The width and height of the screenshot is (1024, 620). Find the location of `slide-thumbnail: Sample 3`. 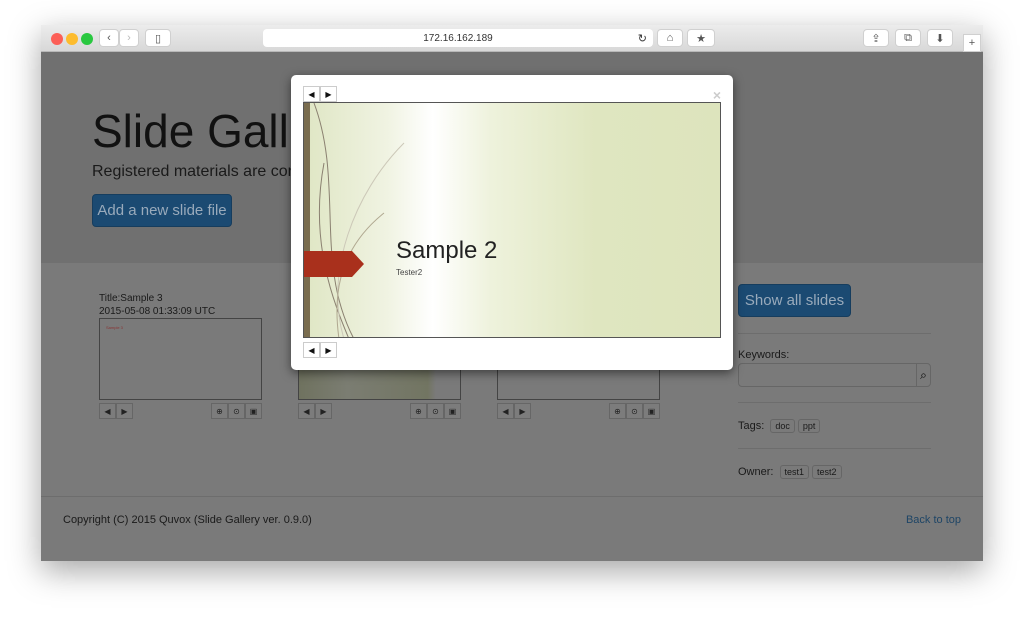

slide-thumbnail: Sample 3 is located at coordinates (180, 359).